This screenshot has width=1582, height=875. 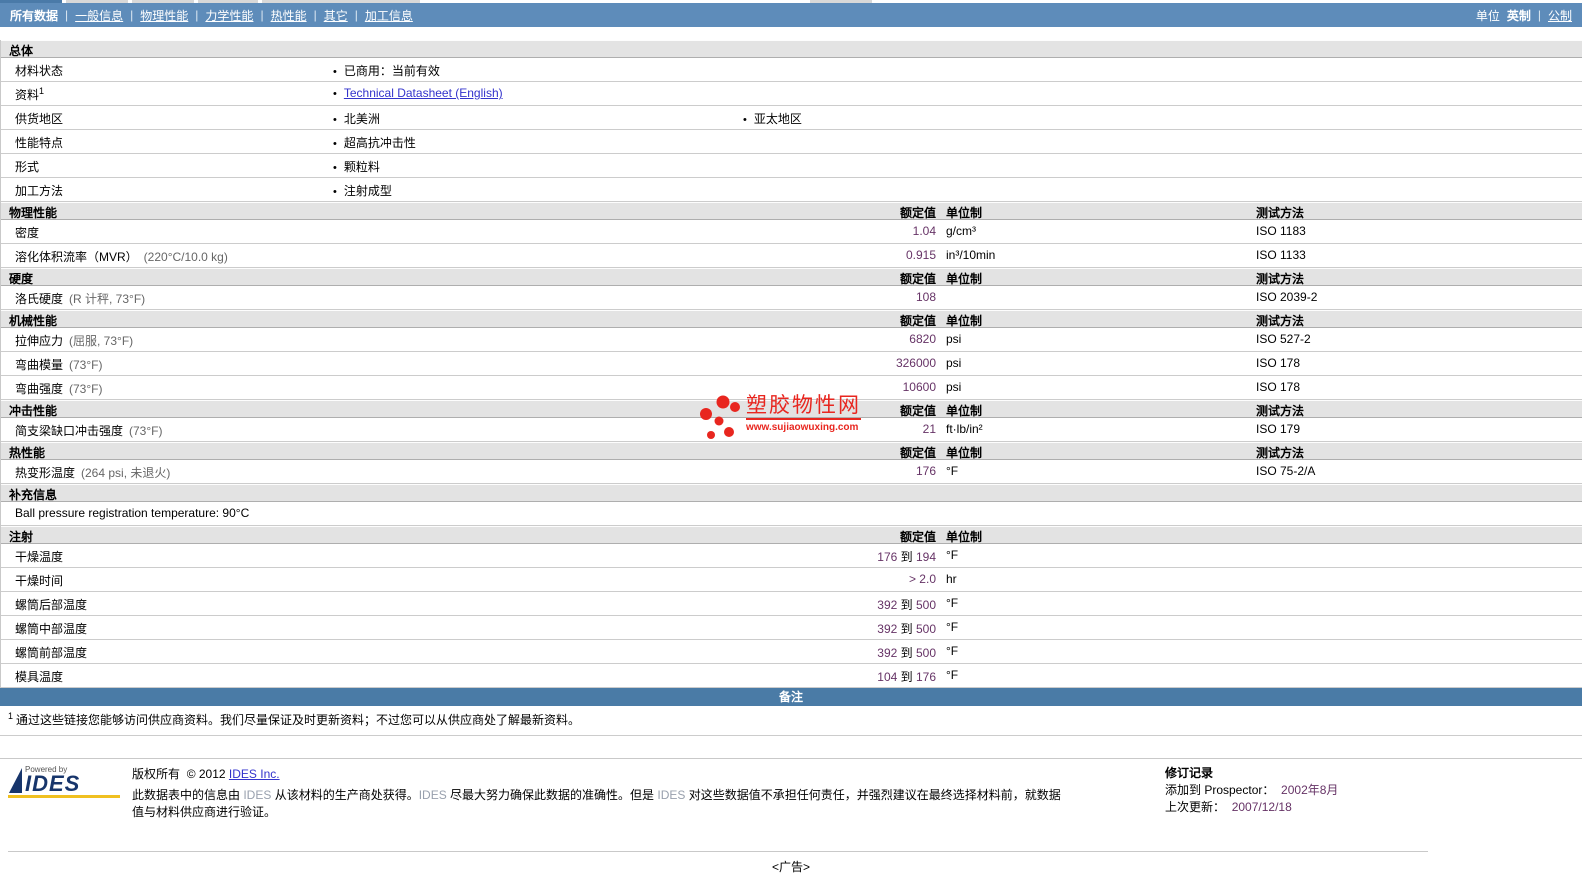 I want to click on section-title: 硬度, so click(x=21, y=279).